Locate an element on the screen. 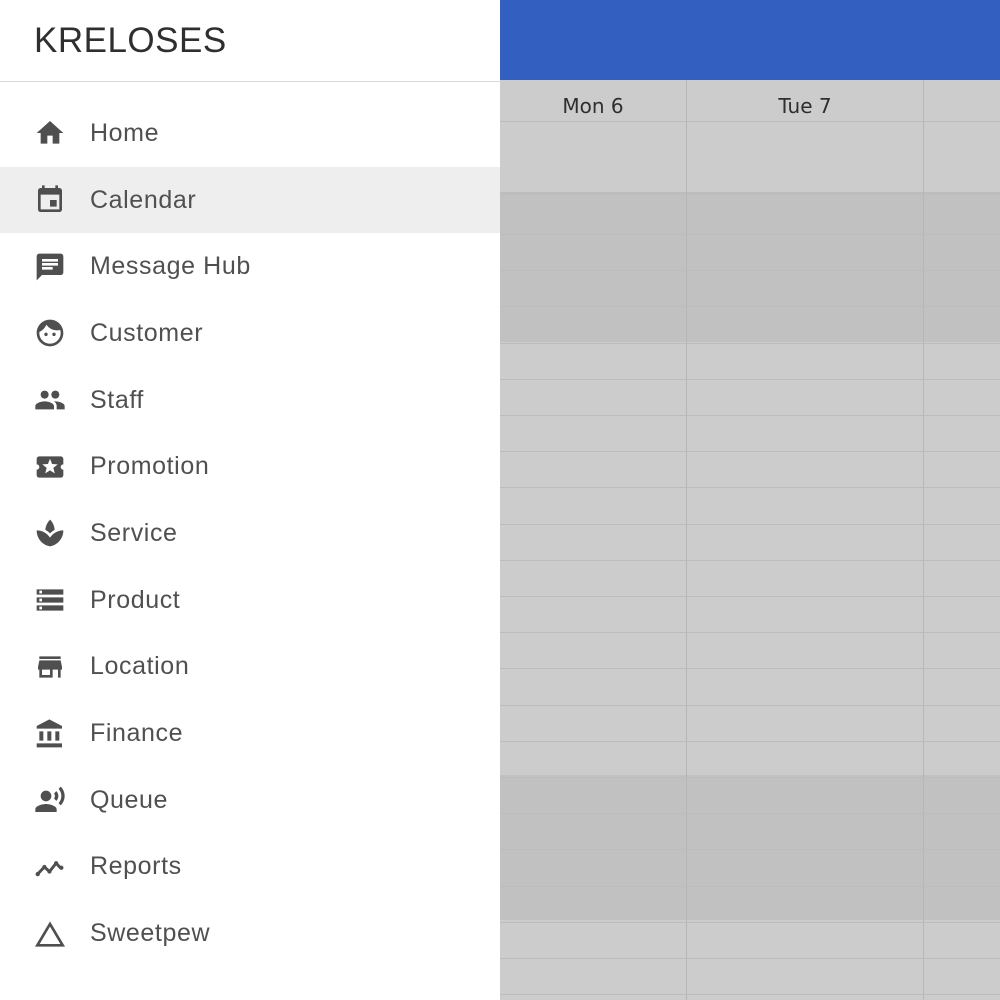 The height and width of the screenshot is (1000, 1000). nav-item-label: Promotion is located at coordinates (150, 466).